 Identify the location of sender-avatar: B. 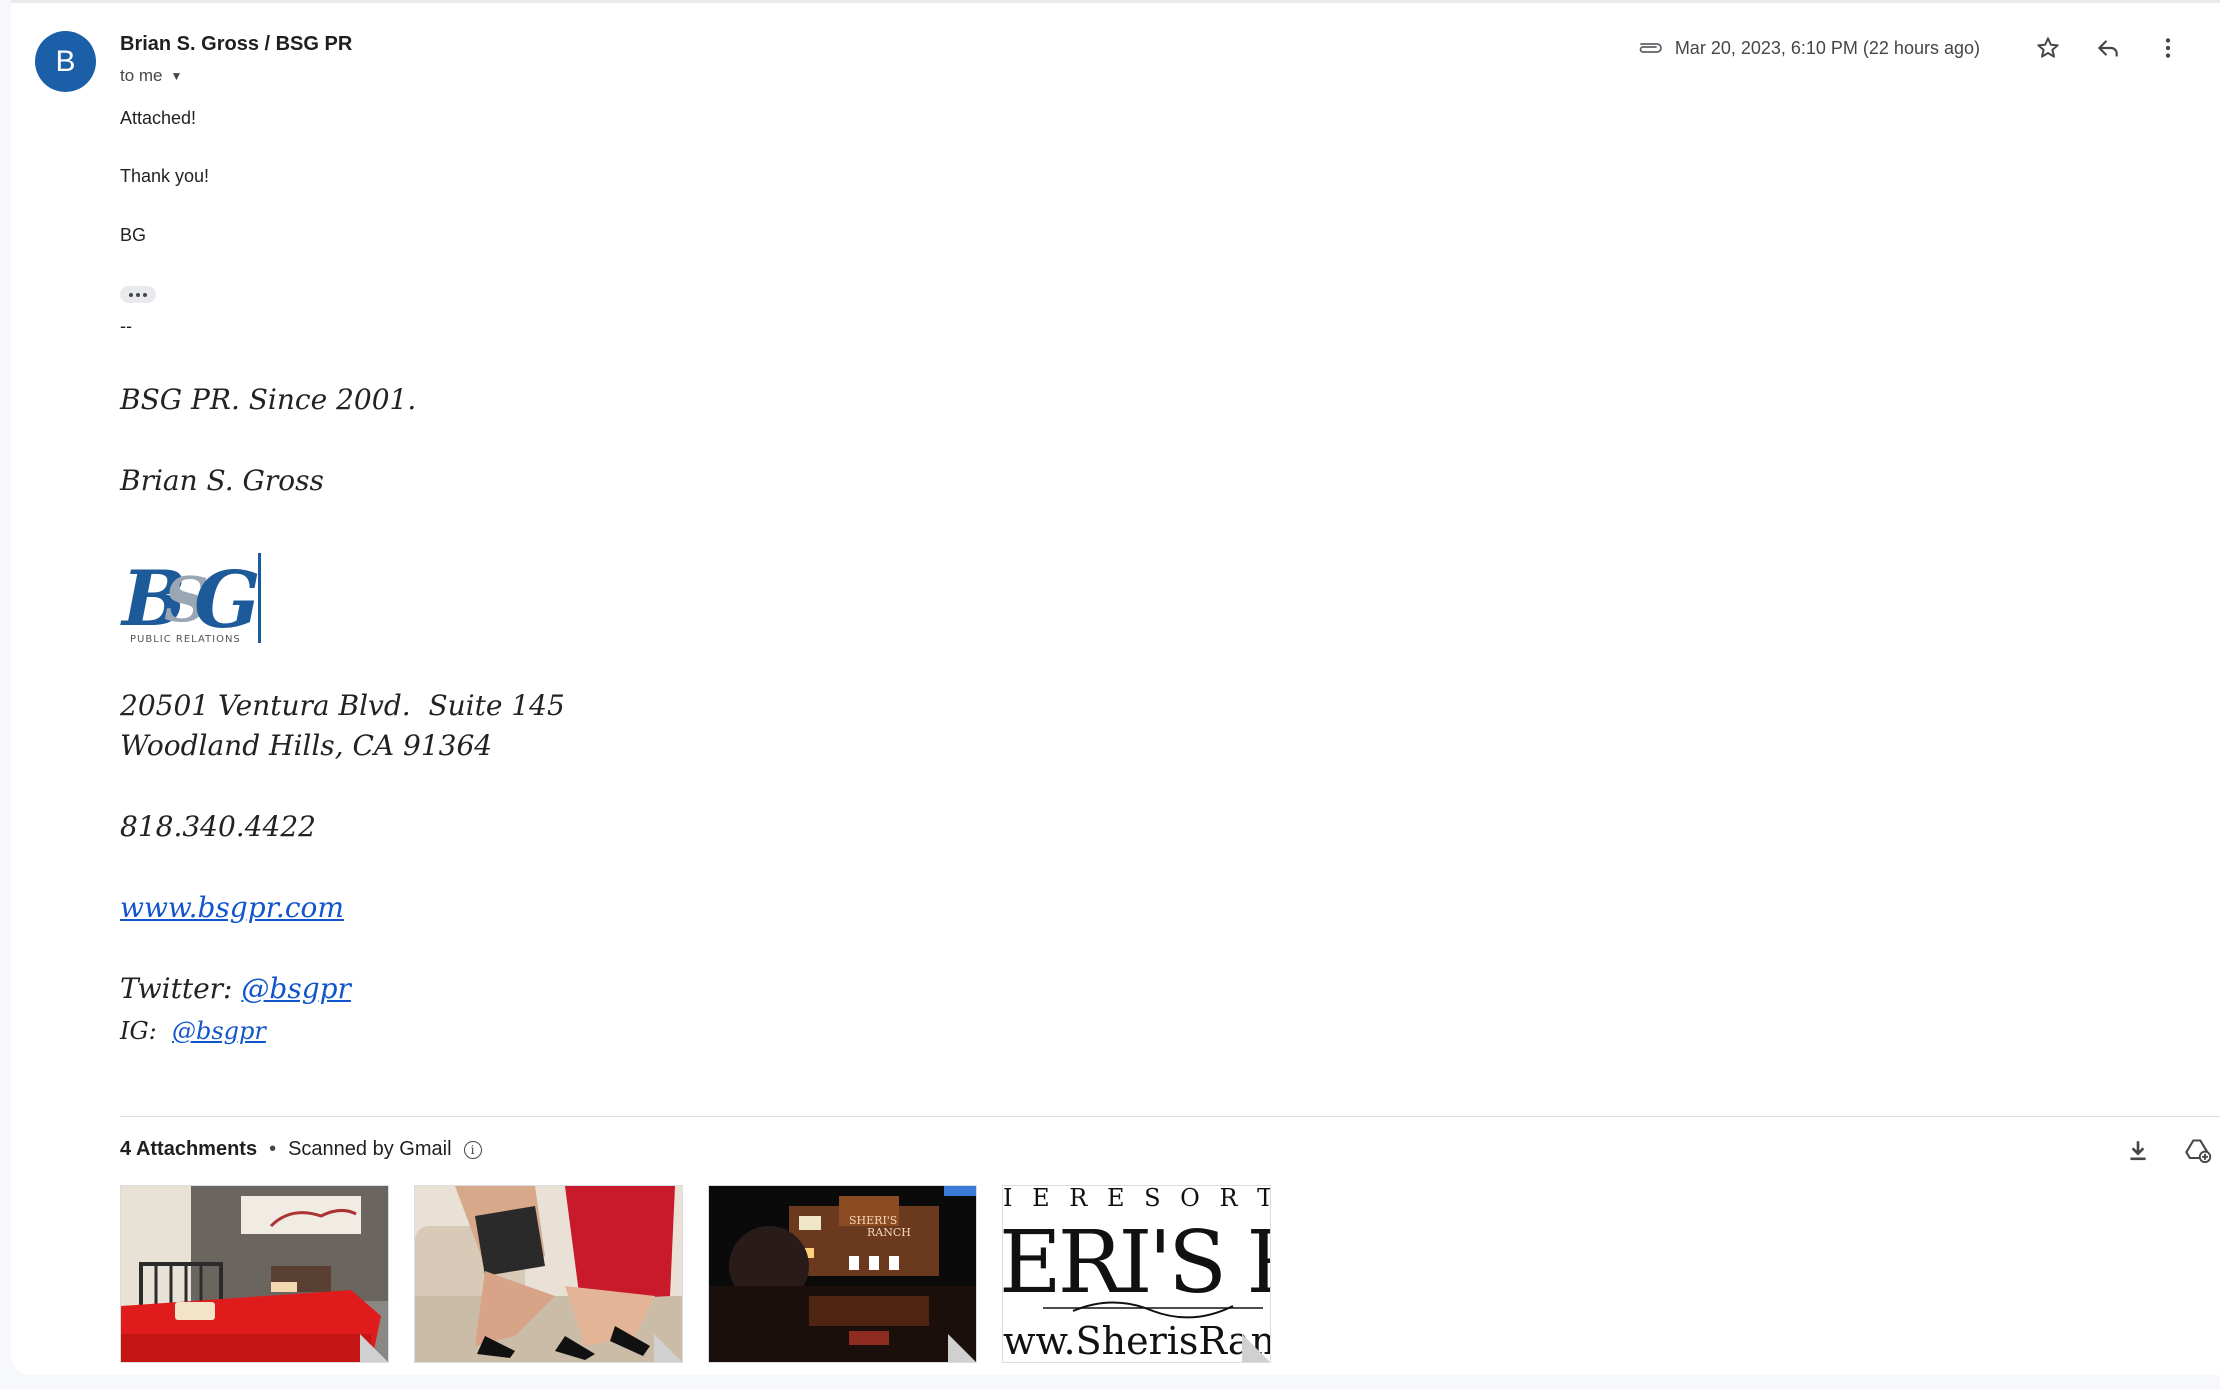
(65, 61).